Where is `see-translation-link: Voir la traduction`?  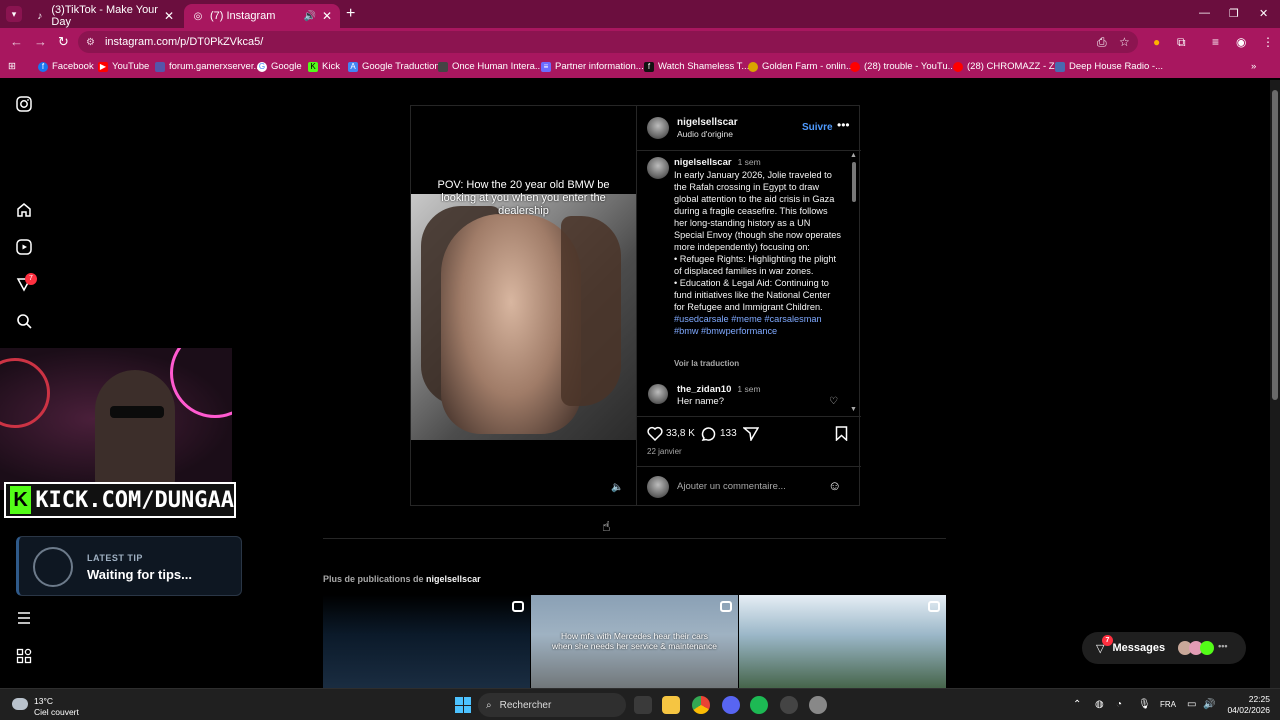
see-translation-link: Voir la traduction is located at coordinates (706, 363).